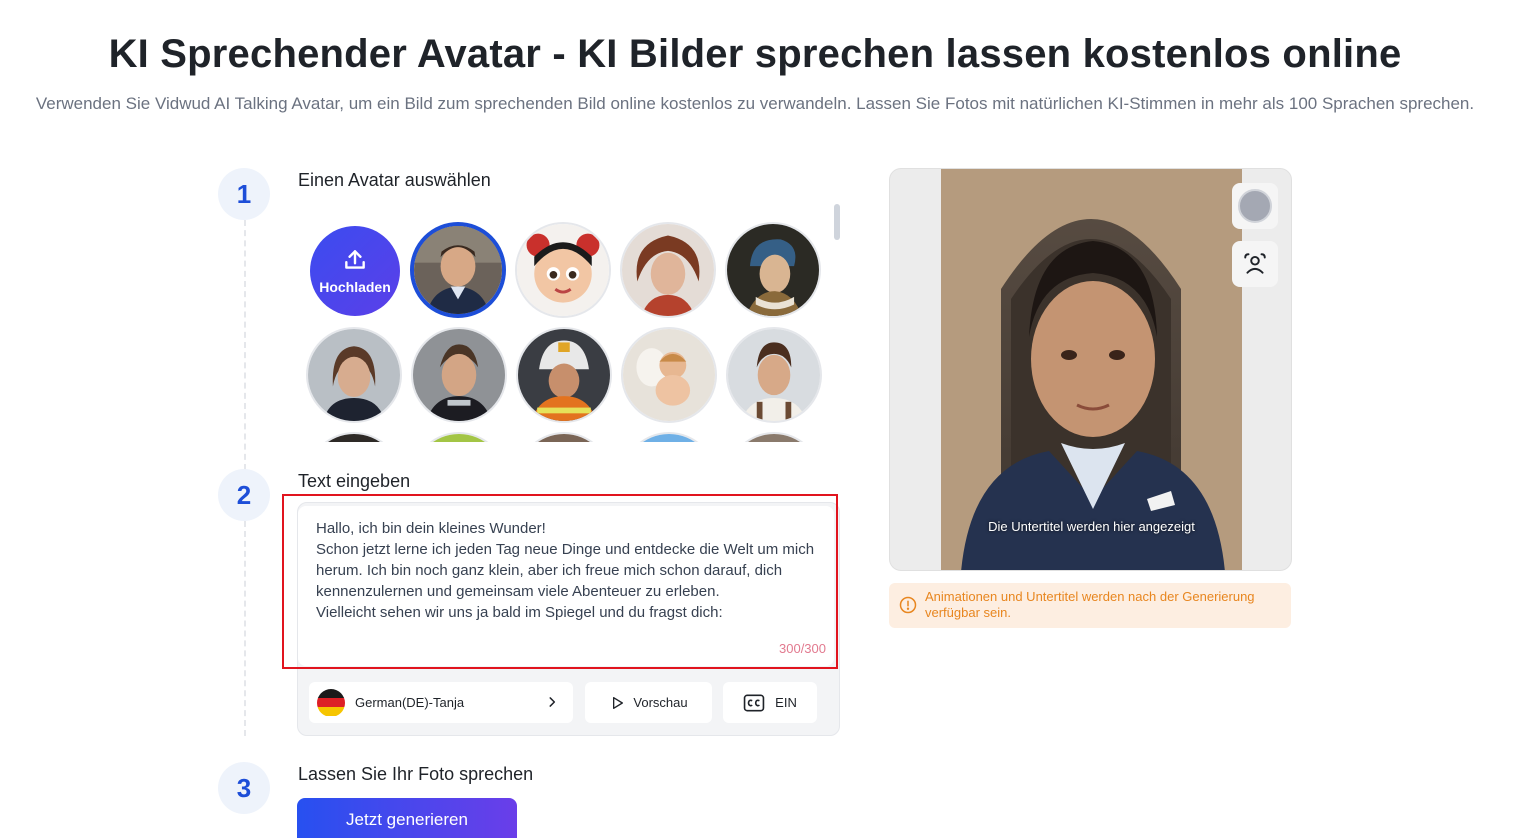 The width and height of the screenshot is (1516, 838). I want to click on avatar-scrollbar, so click(837, 222).